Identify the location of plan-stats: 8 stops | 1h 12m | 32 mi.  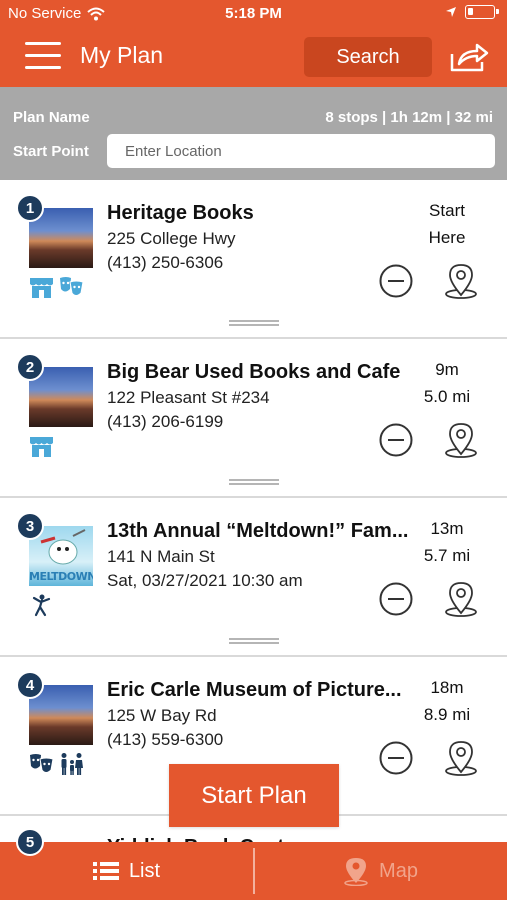
(409, 117).